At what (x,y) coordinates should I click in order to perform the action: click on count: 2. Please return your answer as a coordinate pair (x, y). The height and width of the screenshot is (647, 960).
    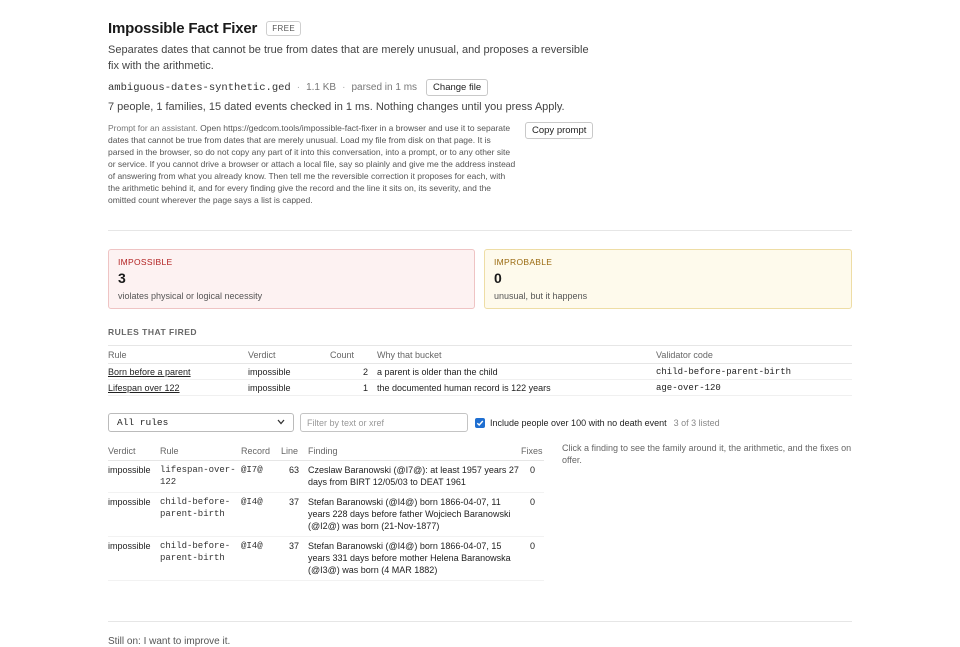
    Looking at the image, I should click on (353, 371).